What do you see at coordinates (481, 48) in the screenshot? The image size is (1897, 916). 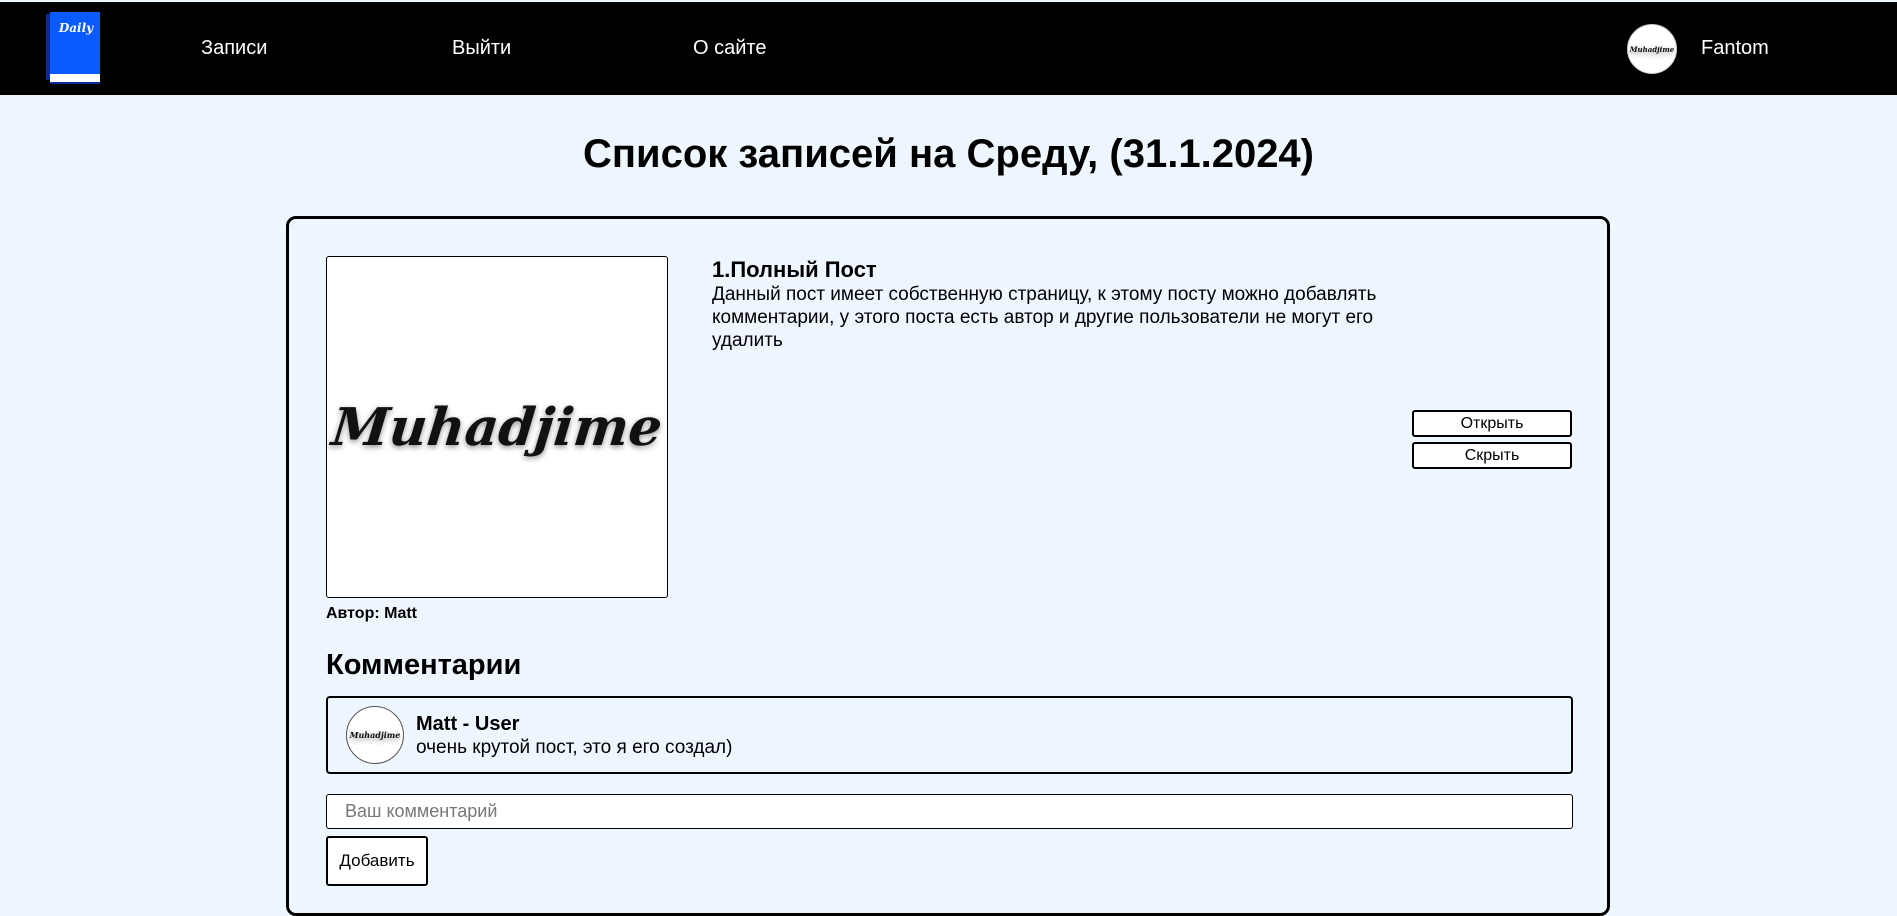 I see `nav-link-logout: Выйти` at bounding box center [481, 48].